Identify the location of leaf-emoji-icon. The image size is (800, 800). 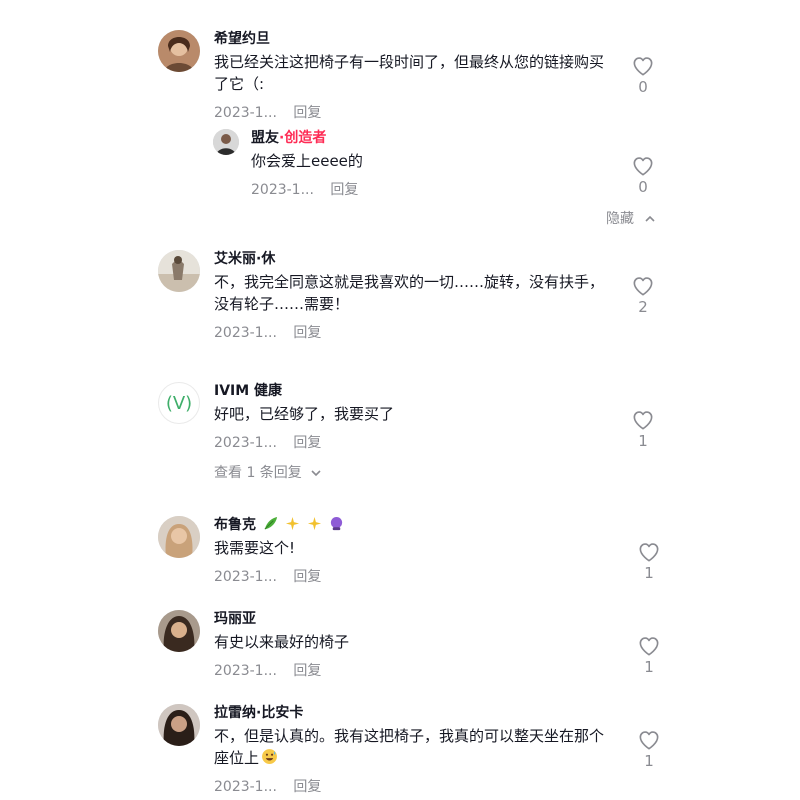
(270, 523).